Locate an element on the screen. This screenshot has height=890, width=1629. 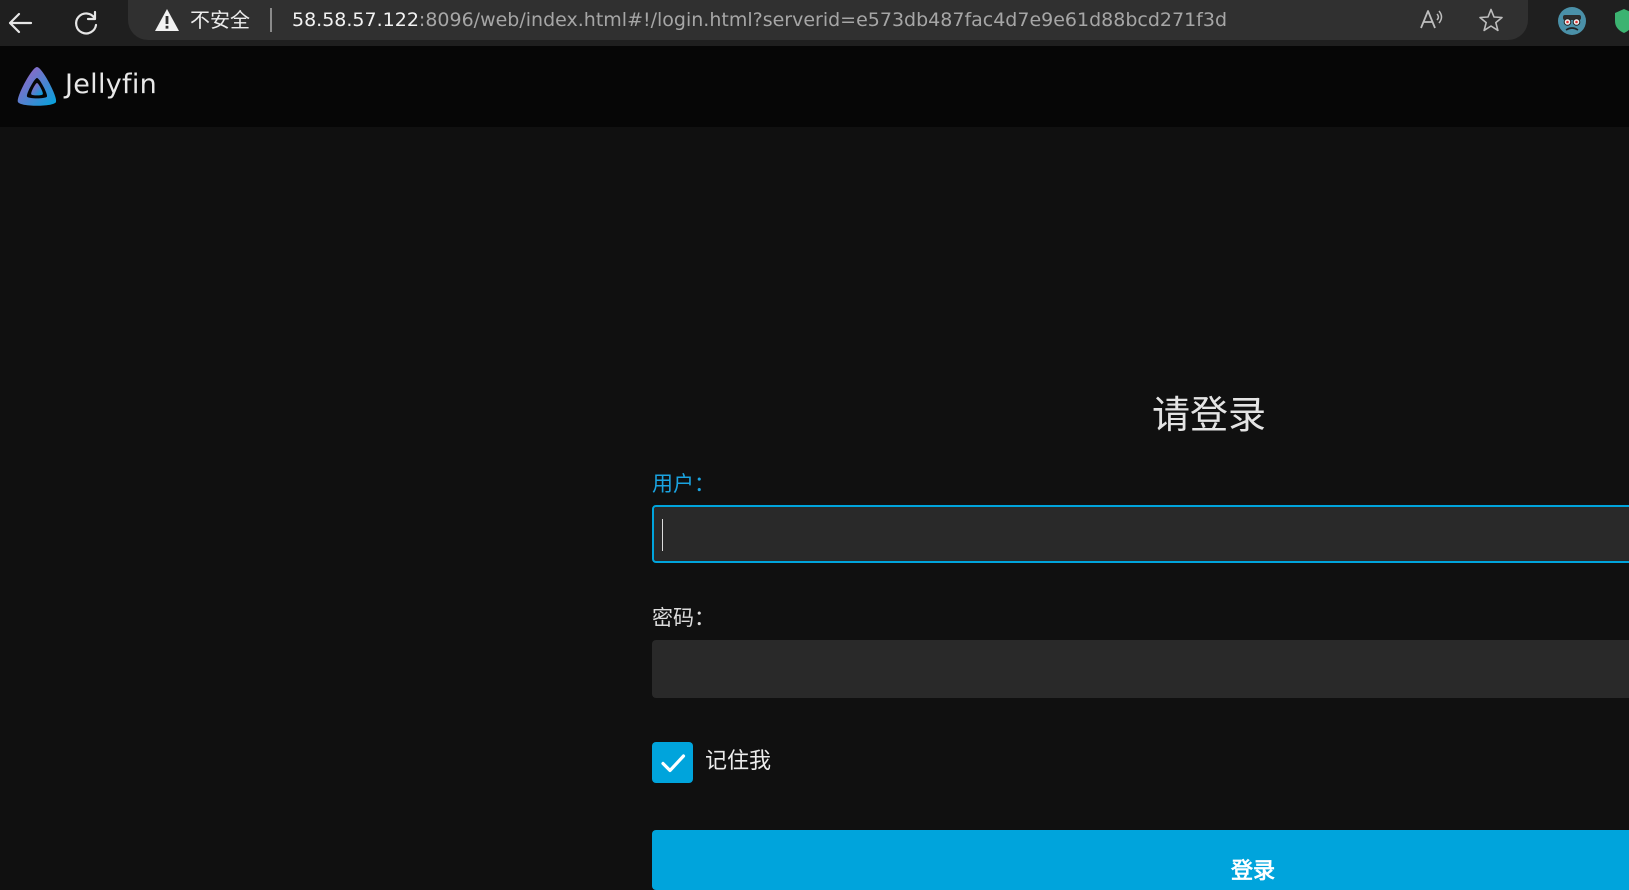
page-title: 请登录 is located at coordinates (1209, 415).